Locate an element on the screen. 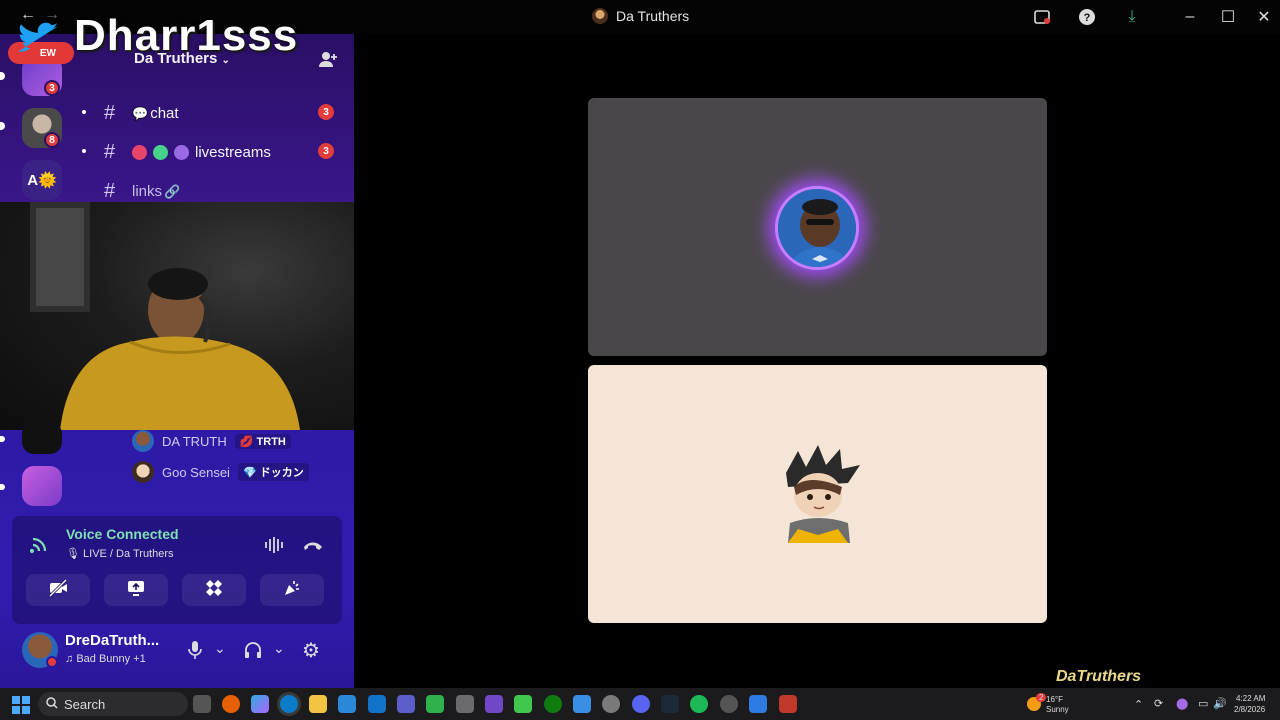  task-view-icon is located at coordinates (202, 704).